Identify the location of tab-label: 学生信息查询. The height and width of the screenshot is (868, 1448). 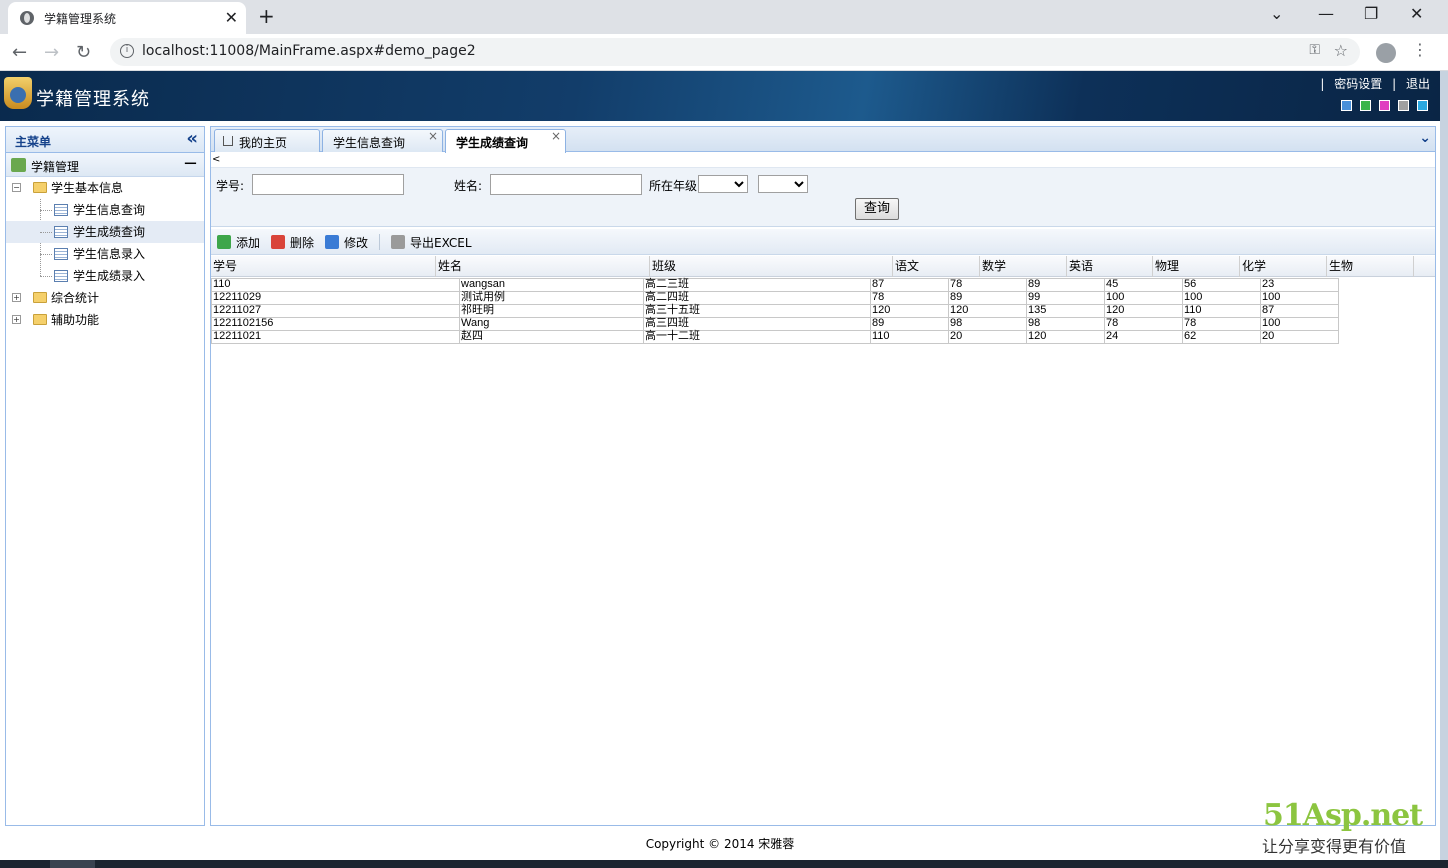
(369, 143).